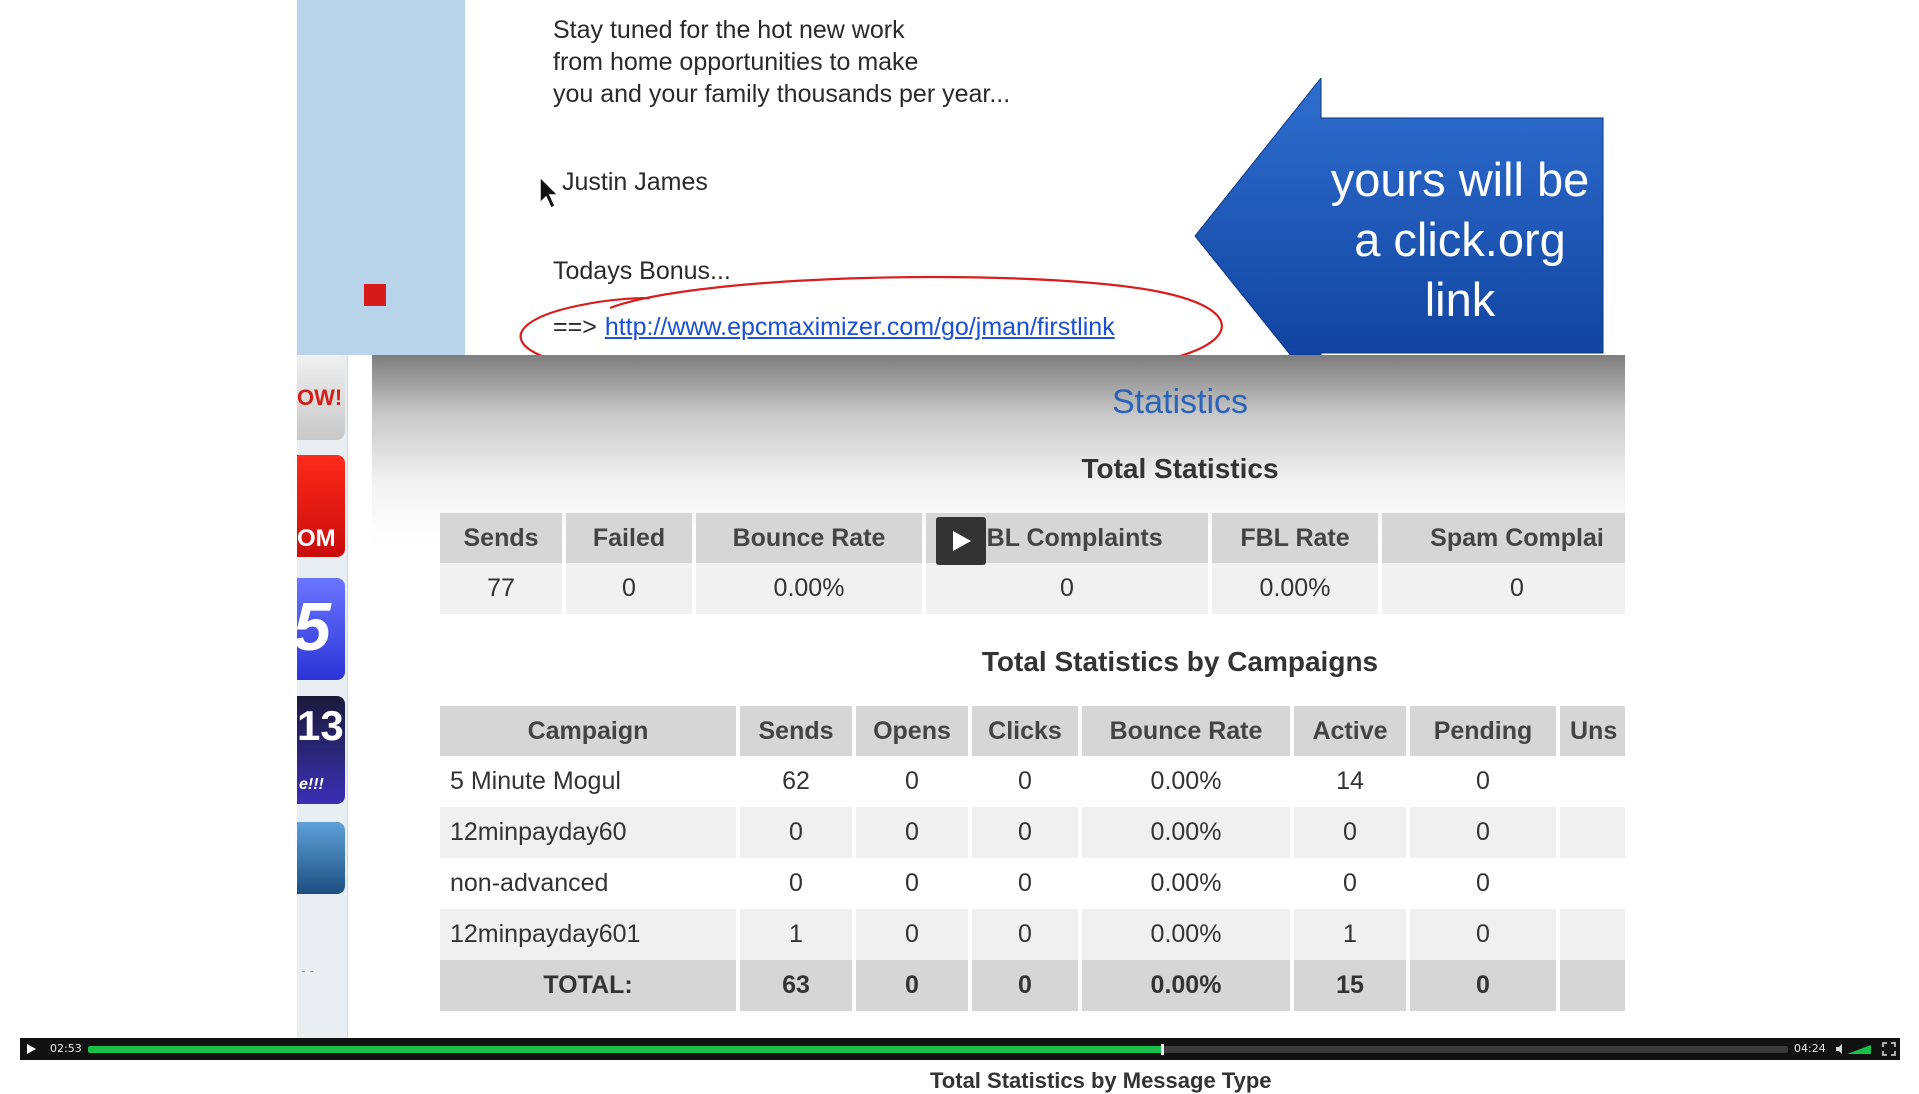  Describe the element at coordinates (316, 538) in the screenshot. I see `om-badge-text: OM` at that location.